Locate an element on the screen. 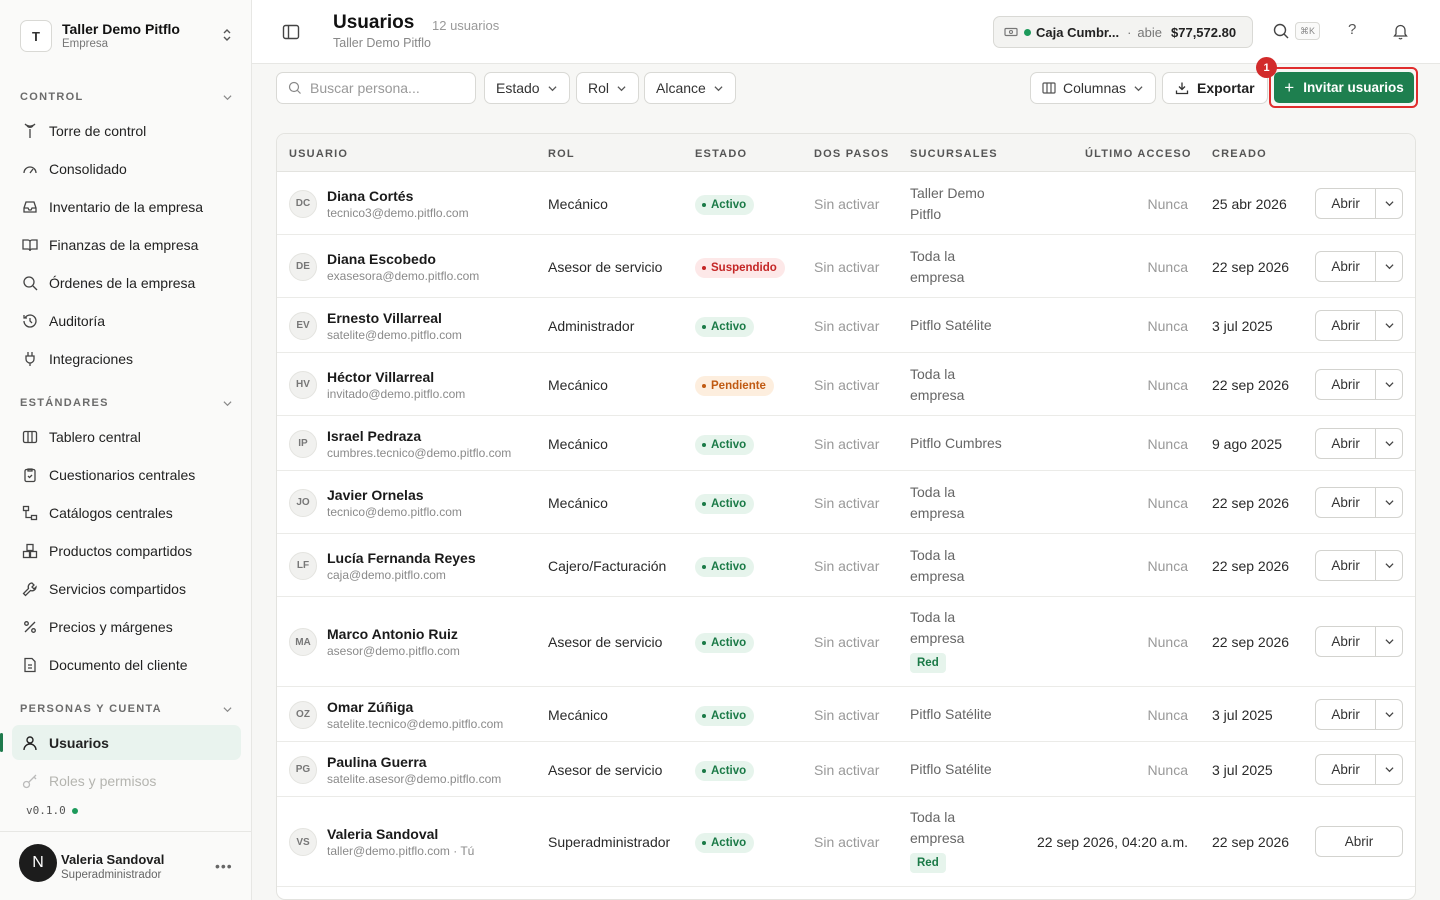 The image size is (1440, 900). sidebar-item-ordenes: Órdenes de la empresa is located at coordinates (126, 282).